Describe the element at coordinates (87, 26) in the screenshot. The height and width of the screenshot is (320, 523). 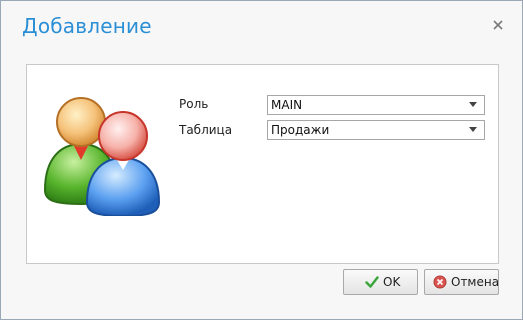
I see `dialog-title: Добавление` at that location.